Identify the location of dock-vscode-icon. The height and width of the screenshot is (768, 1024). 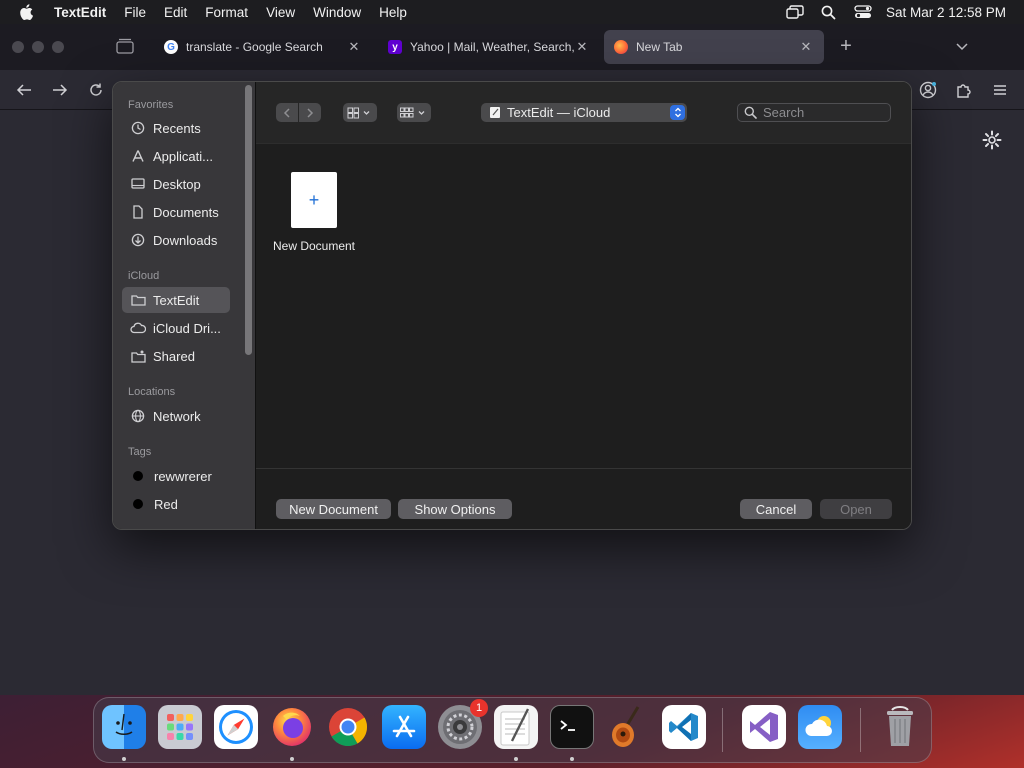
(684, 727).